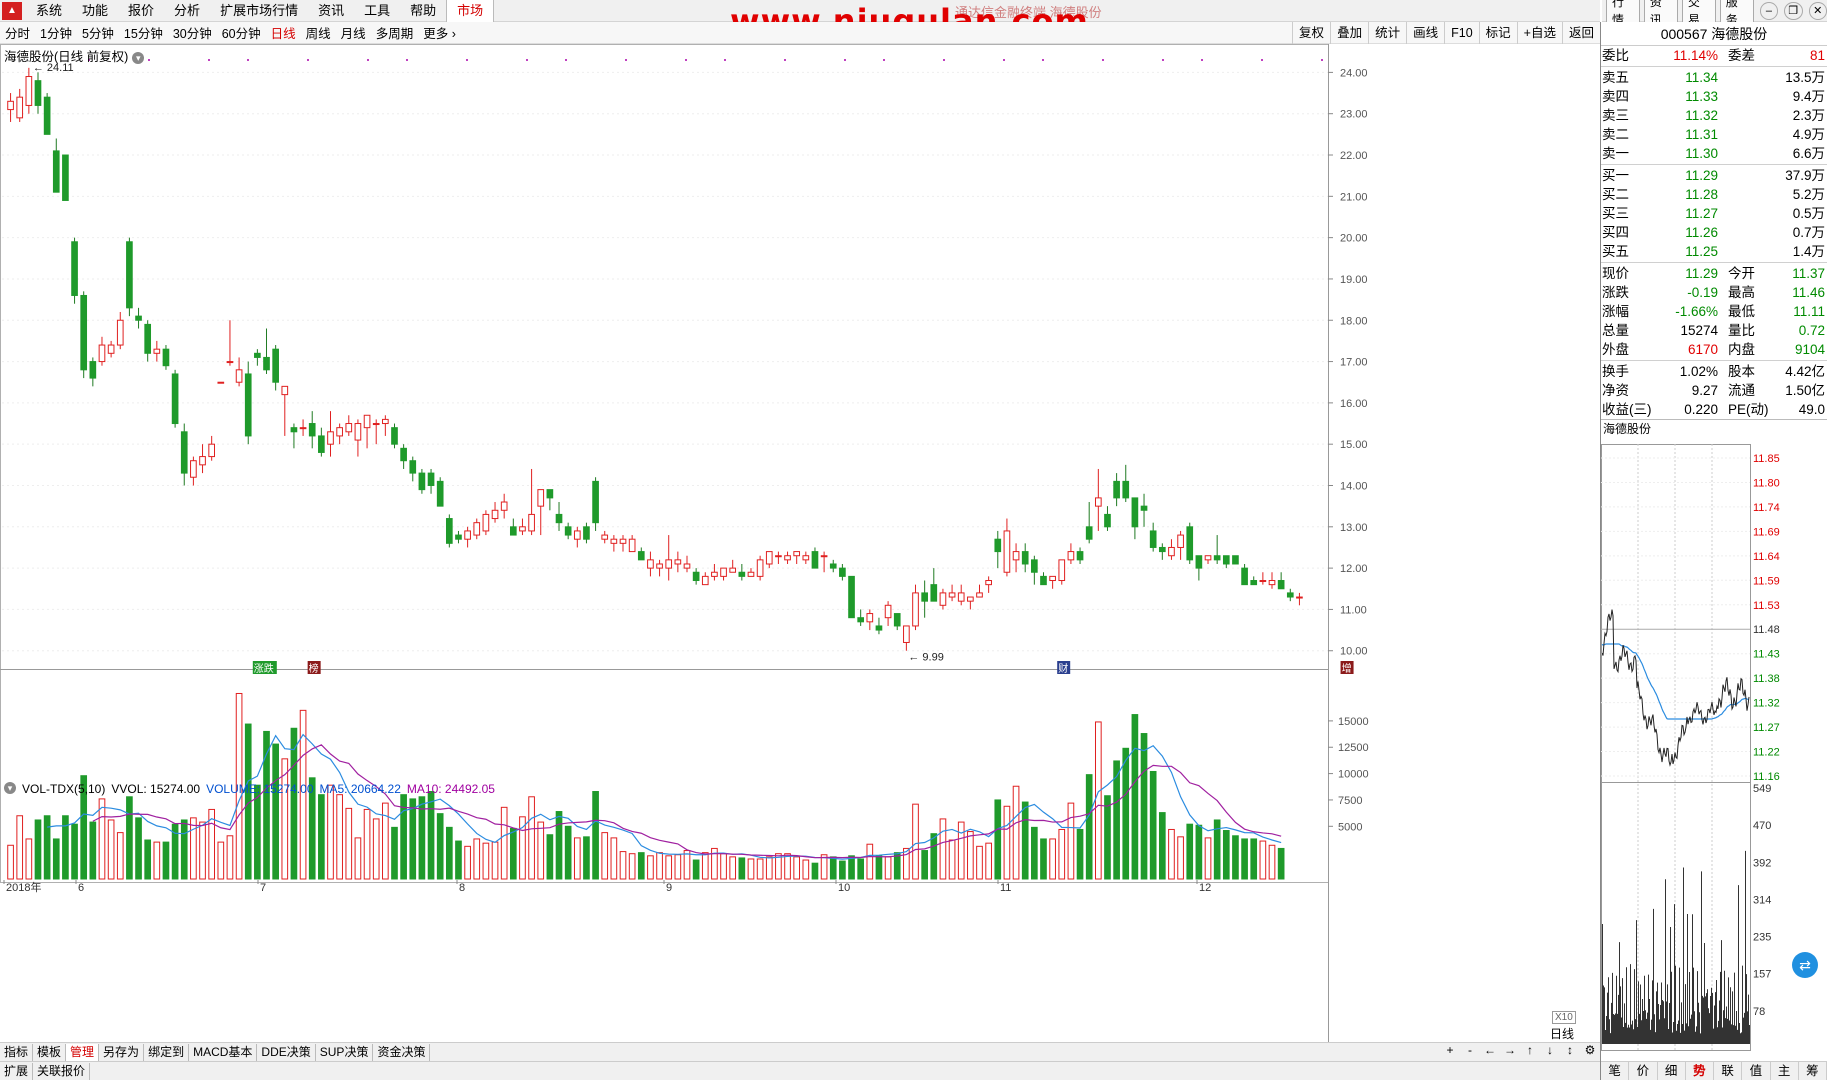 This screenshot has width=1827, height=1080. I want to click on panel-tab-5: 值, so click(1756, 1071).